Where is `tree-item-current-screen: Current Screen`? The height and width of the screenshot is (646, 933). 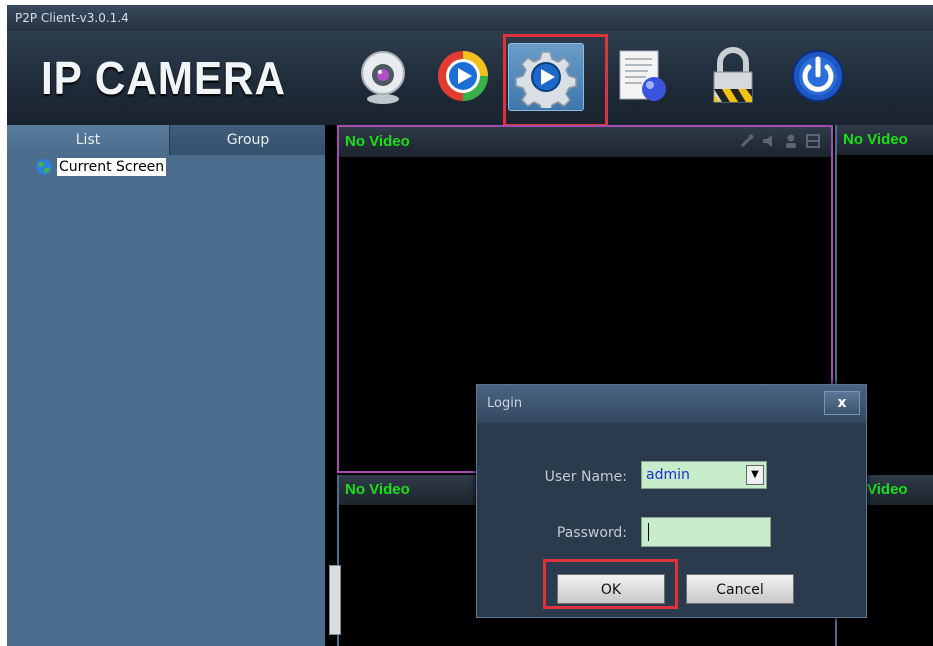 tree-item-current-screen: Current Screen is located at coordinates (101, 167).